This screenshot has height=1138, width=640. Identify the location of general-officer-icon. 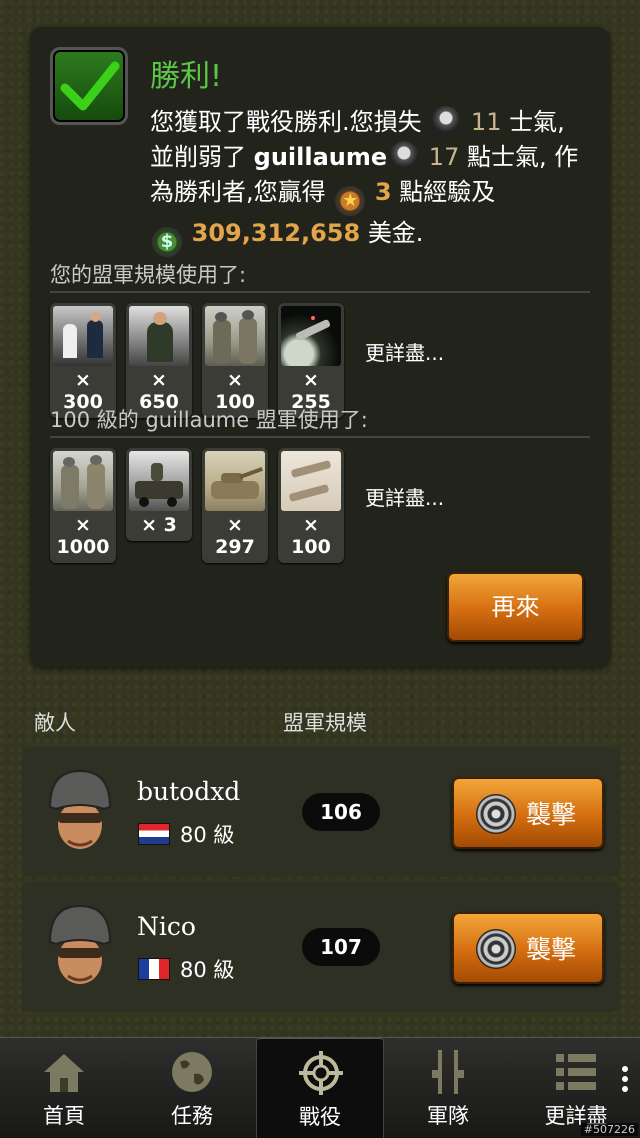
(159, 336).